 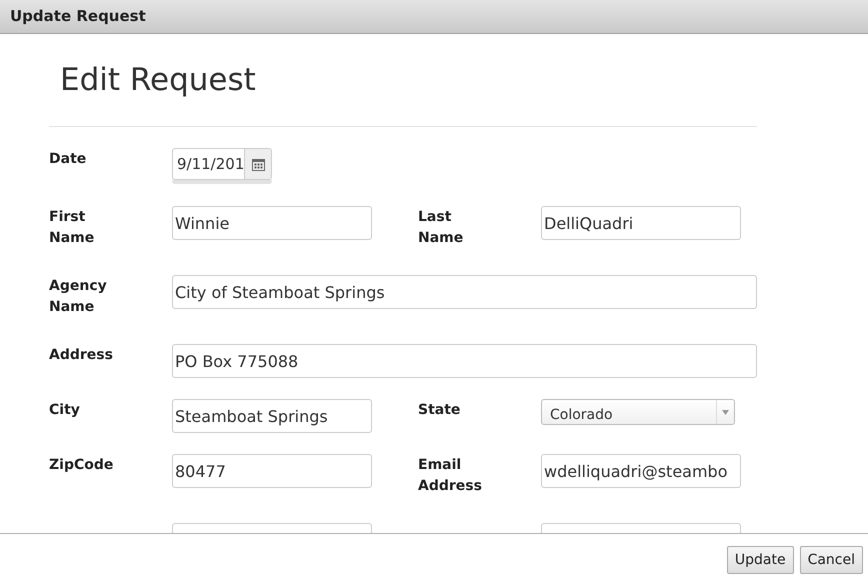 I want to click on field-label: Address, so click(x=81, y=355).